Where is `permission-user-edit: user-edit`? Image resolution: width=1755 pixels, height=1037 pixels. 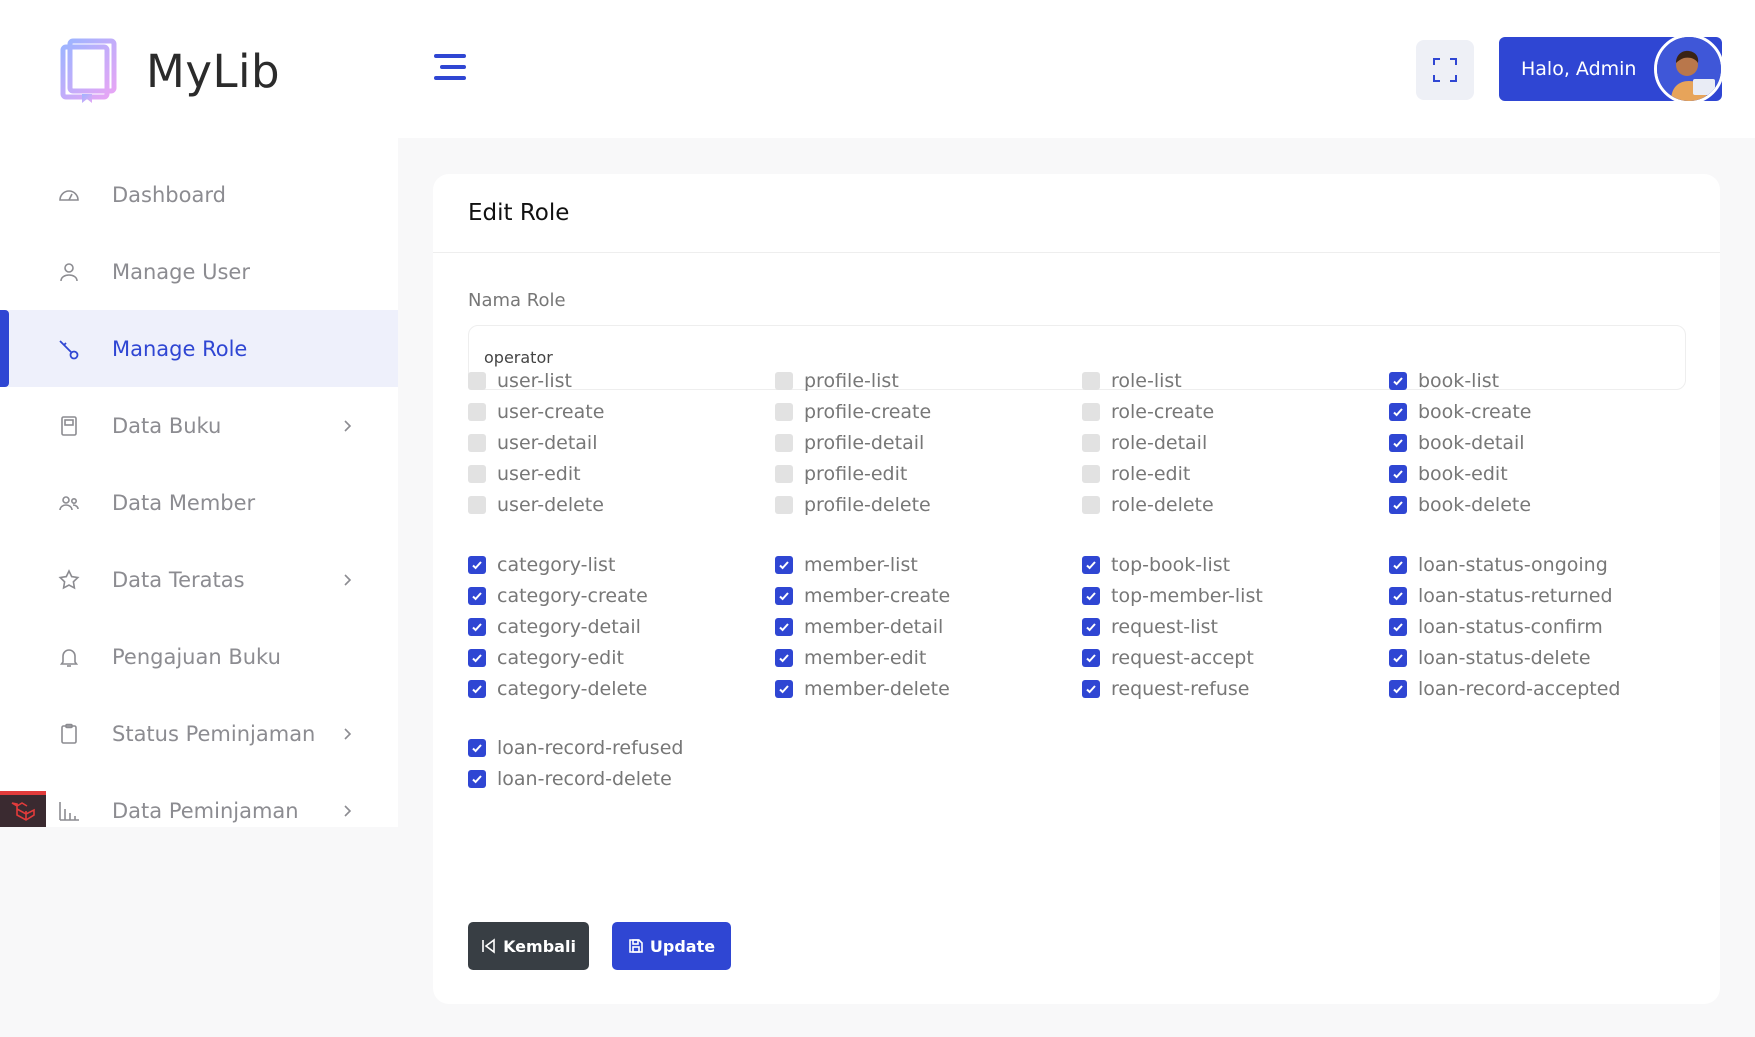
permission-user-edit: user-edit is located at coordinates (524, 474).